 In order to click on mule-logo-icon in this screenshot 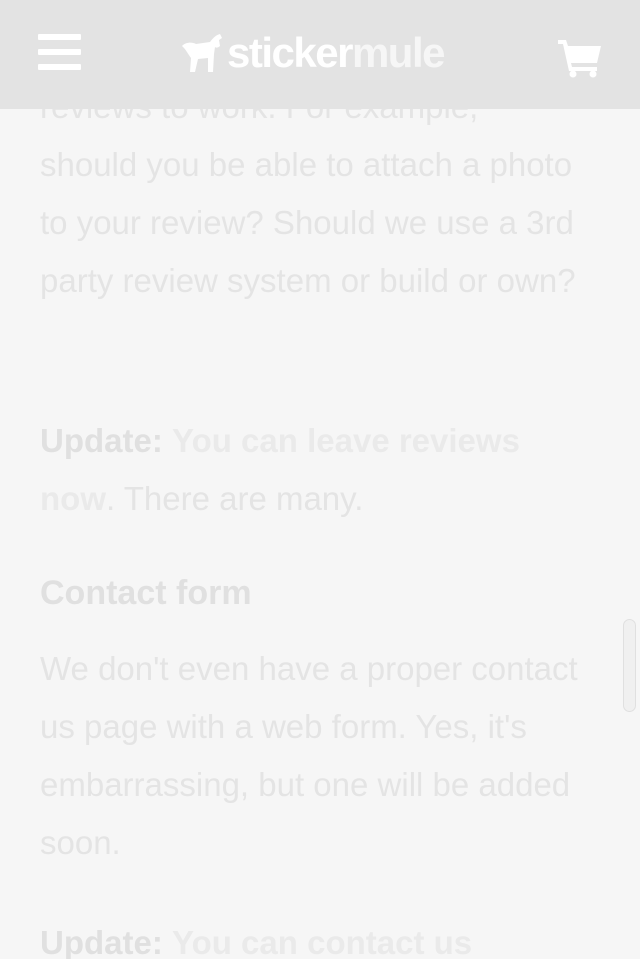, I will do `click(202, 53)`.